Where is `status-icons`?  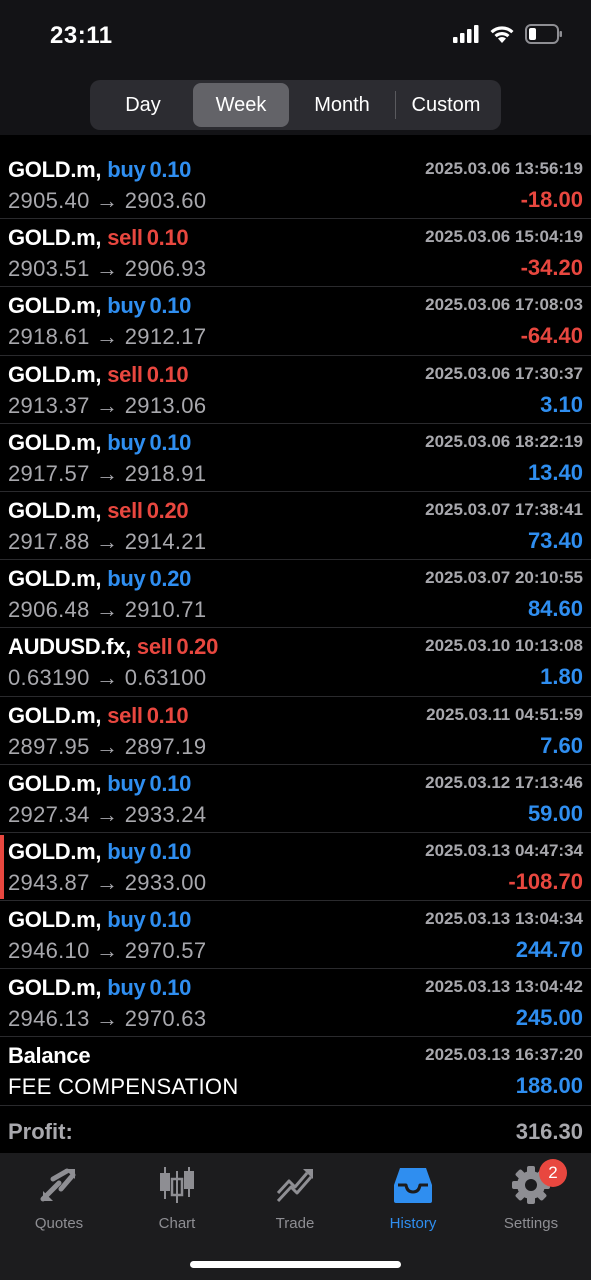
status-icons is located at coordinates (508, 34).